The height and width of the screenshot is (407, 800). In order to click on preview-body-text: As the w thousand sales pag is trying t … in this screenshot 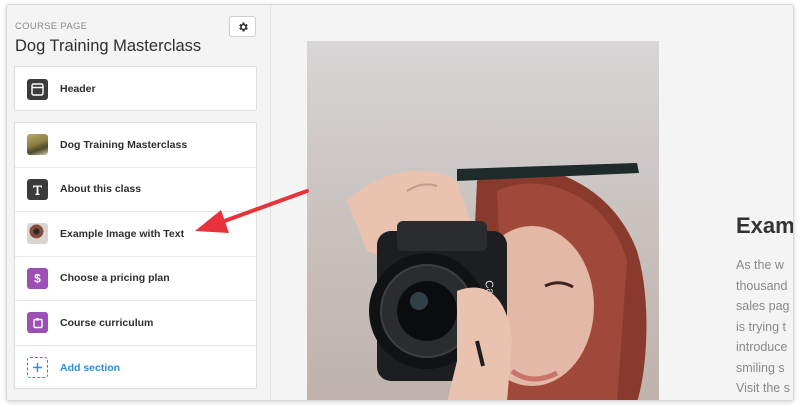, I will do `click(764, 327)`.